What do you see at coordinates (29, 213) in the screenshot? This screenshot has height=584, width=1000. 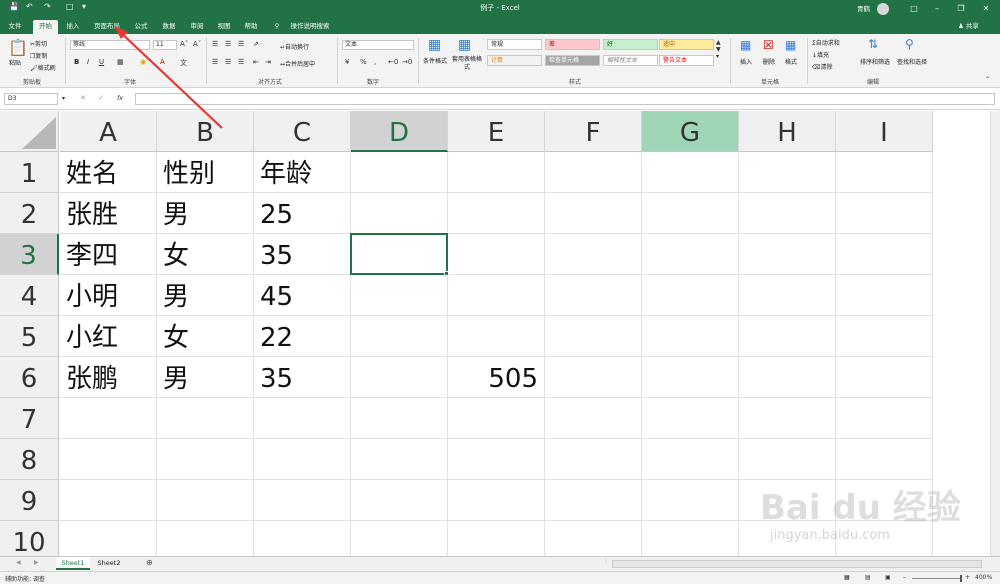 I see `row-header-2: 2` at bounding box center [29, 213].